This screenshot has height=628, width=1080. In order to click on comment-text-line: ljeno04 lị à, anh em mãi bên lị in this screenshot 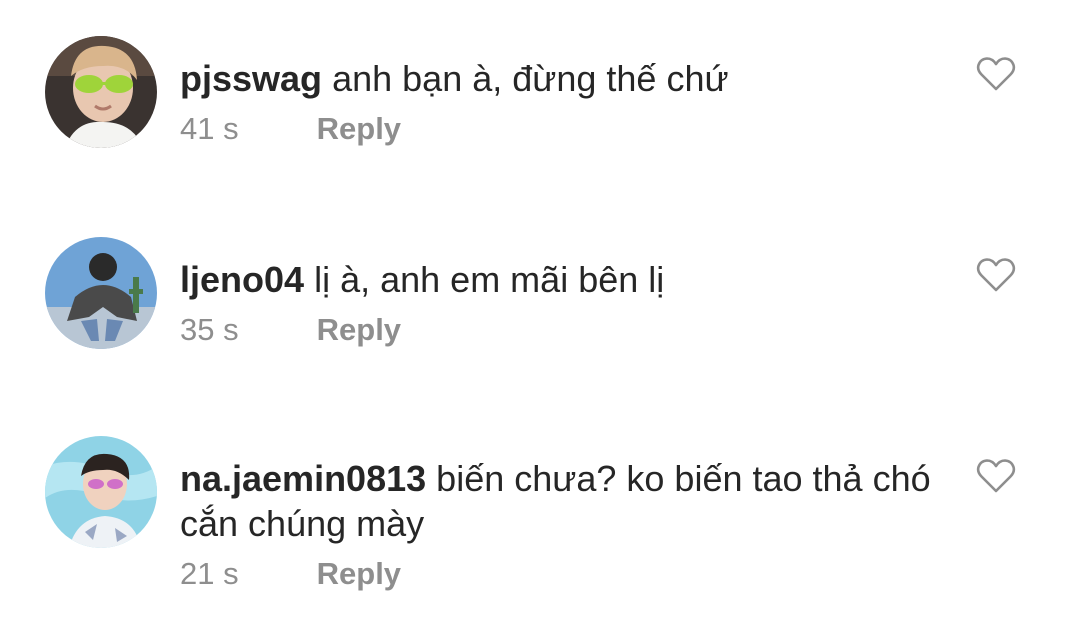, I will do `click(560, 279)`.